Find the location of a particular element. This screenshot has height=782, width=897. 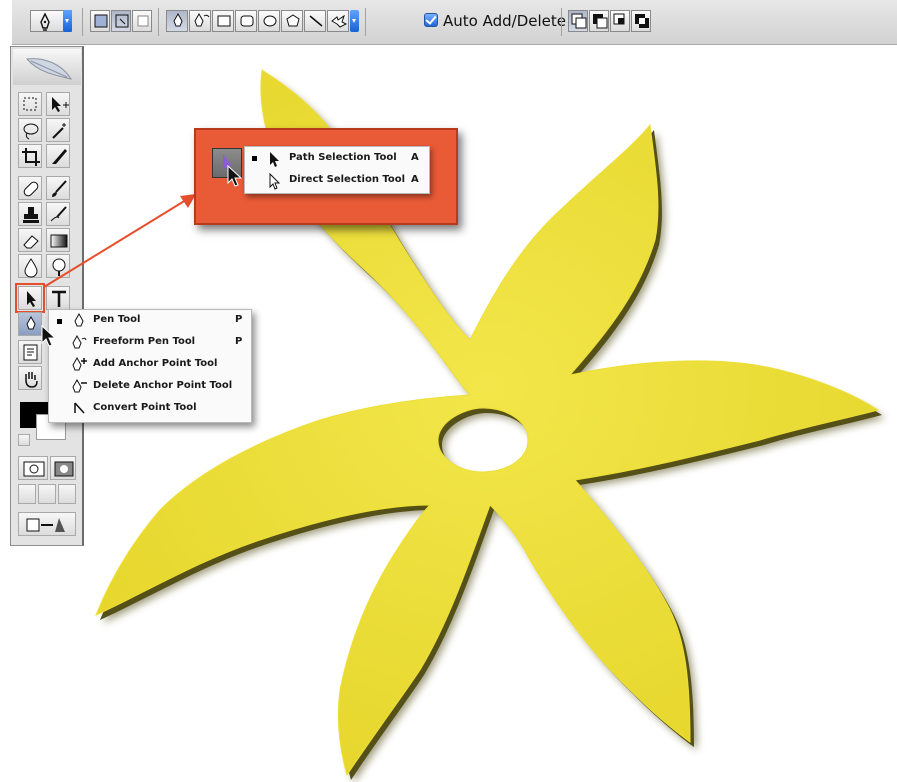

flyout-item-direct-selection: Direct Selection Tool is located at coordinates (347, 179).